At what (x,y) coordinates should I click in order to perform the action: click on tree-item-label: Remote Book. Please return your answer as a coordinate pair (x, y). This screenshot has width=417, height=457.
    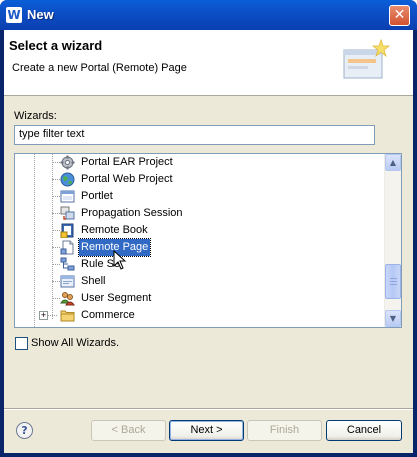
    Looking at the image, I should click on (114, 230).